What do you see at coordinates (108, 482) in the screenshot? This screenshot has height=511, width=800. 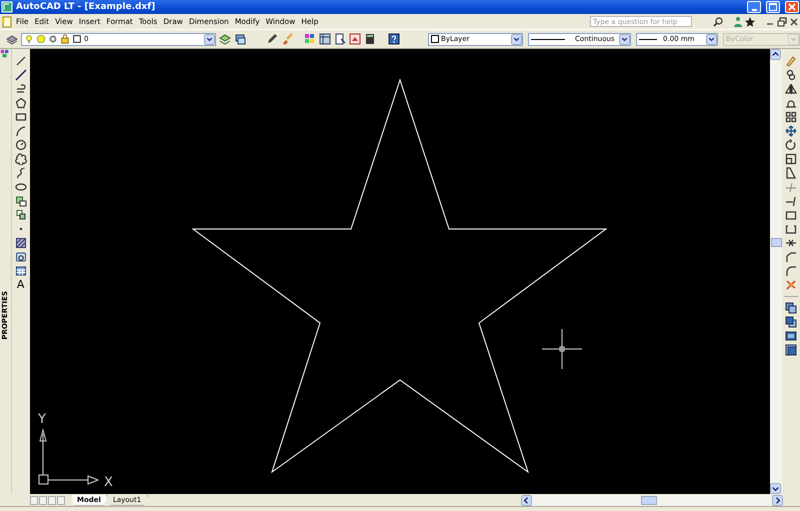 I see `x-axis-label: X` at bounding box center [108, 482].